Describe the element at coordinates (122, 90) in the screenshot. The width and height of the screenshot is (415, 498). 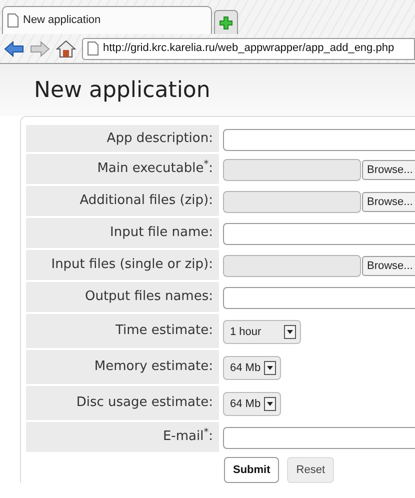
I see `page-title: New application` at that location.